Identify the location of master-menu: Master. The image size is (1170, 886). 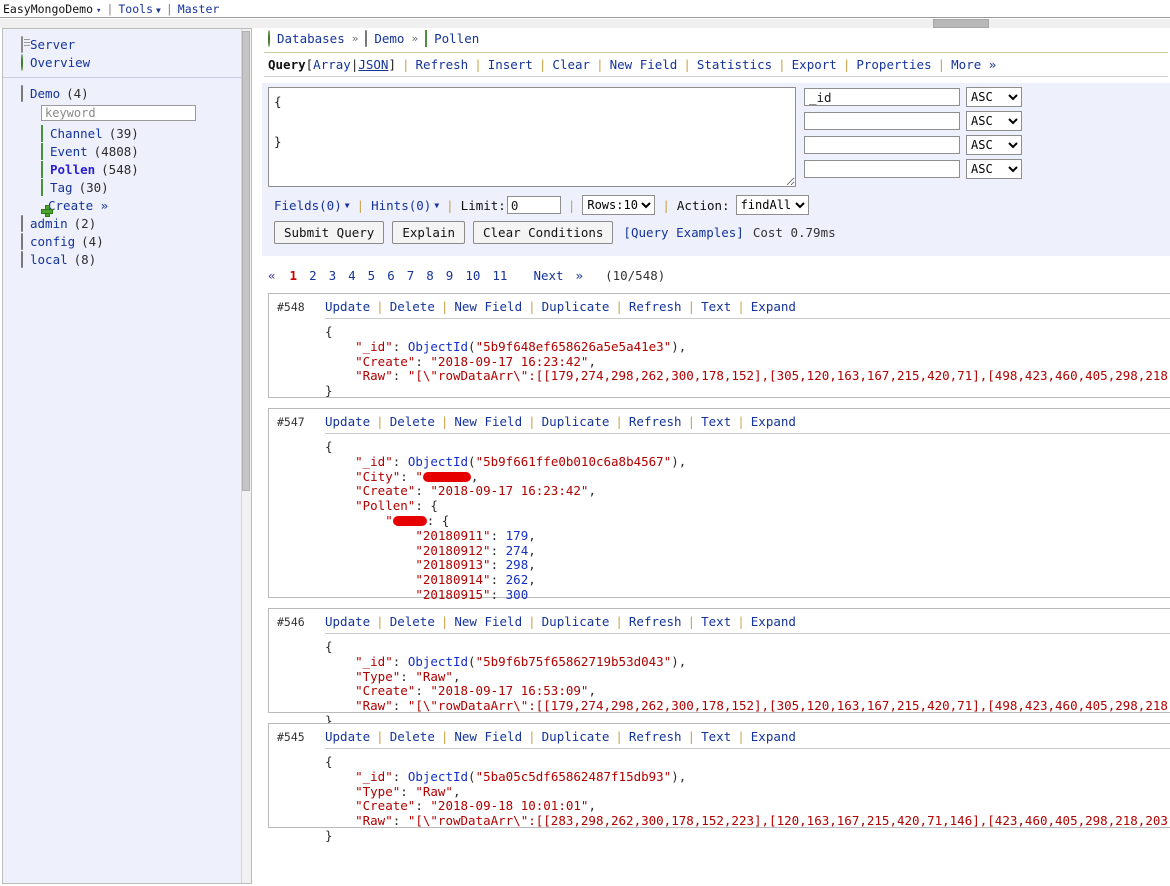
(199, 9).